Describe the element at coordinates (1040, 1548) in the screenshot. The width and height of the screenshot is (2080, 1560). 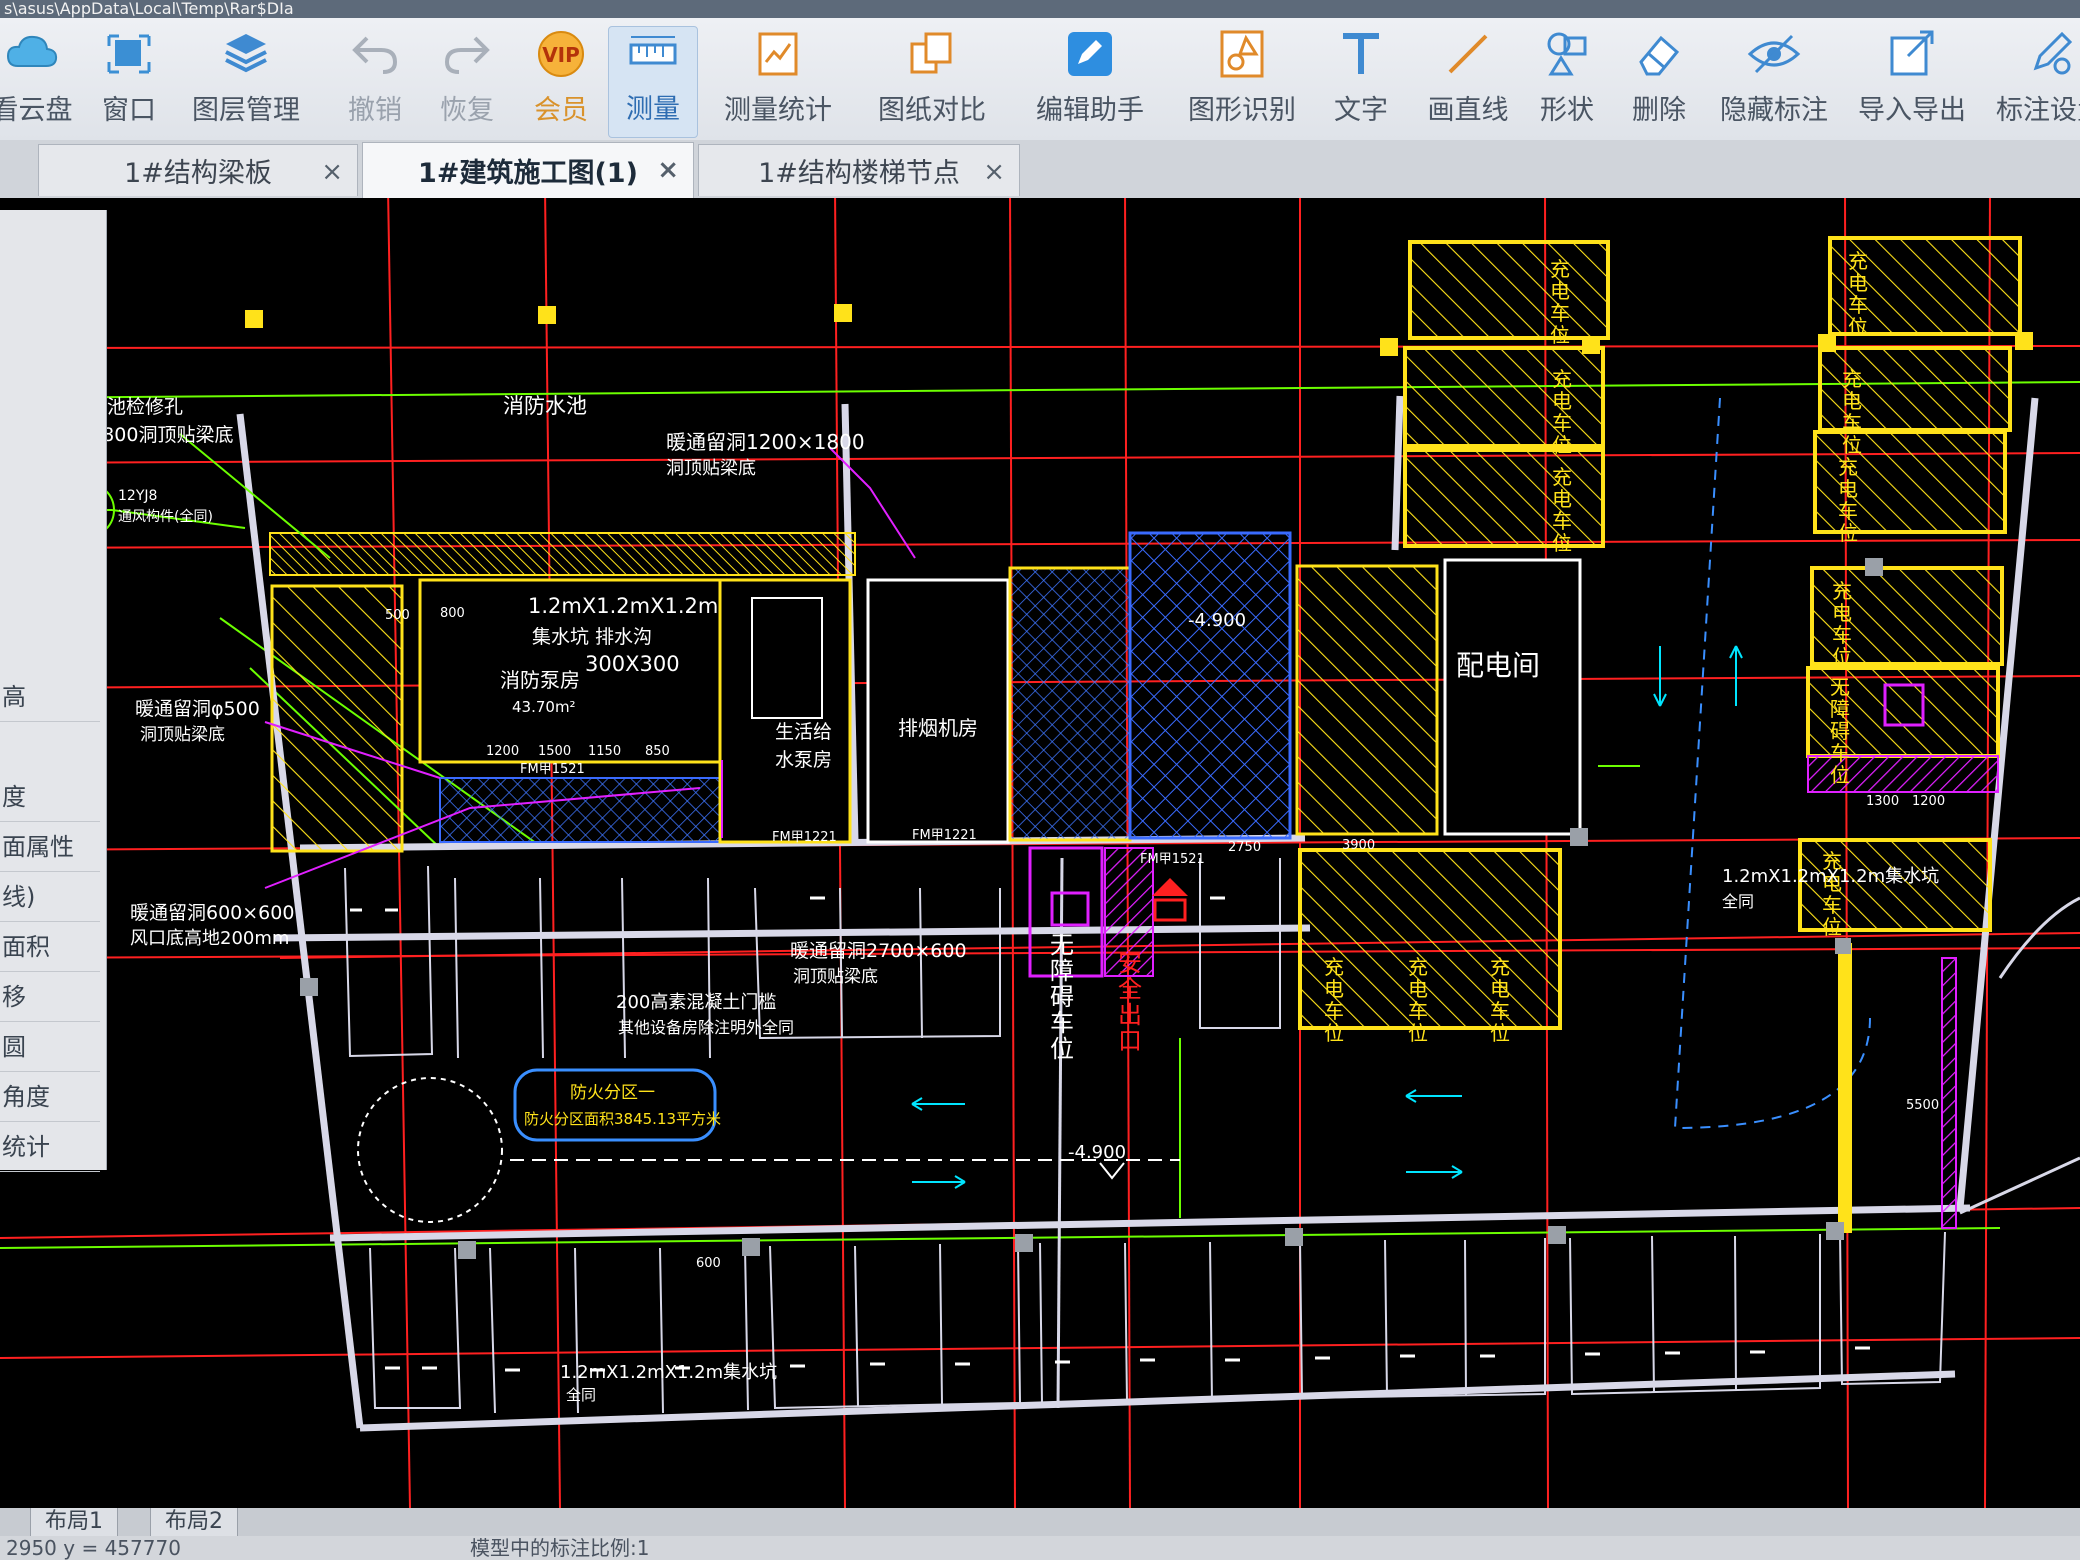
I see `status-bar: 2950 y = 457770 模型中的标注比例:1` at that location.